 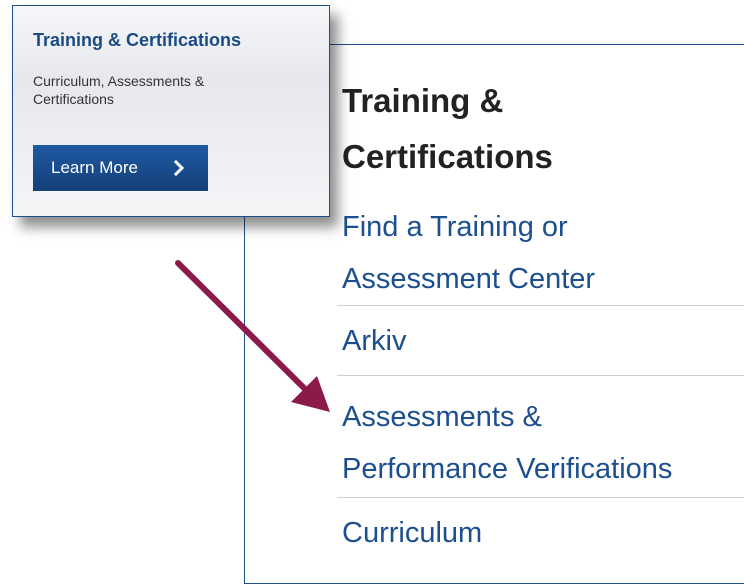 What do you see at coordinates (412, 533) in the screenshot?
I see `menu-link-curriculum-label: Curriculum` at bounding box center [412, 533].